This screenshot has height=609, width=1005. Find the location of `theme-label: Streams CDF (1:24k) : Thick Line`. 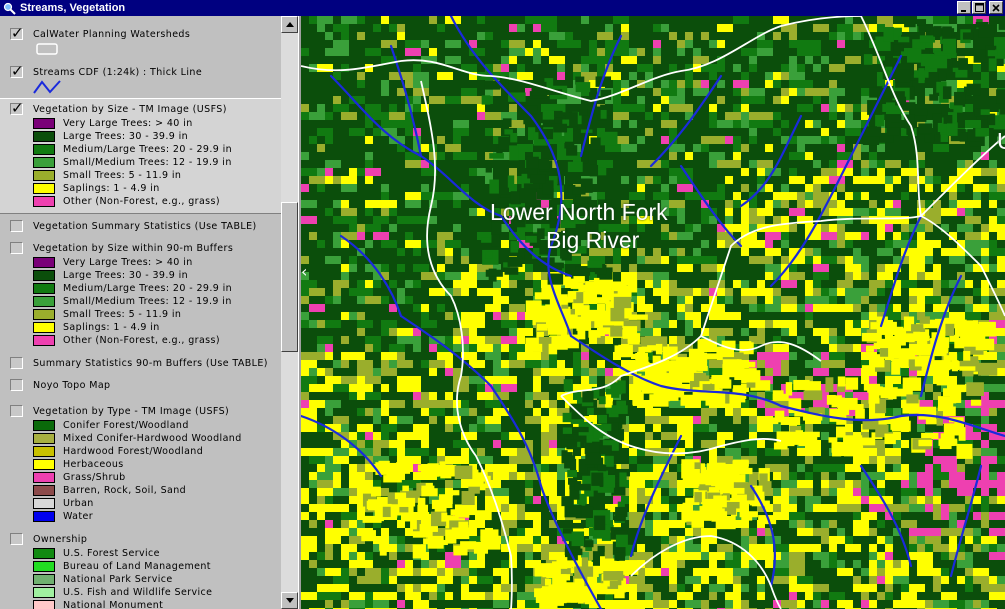

theme-label: Streams CDF (1:24k) : Thick Line is located at coordinates (118, 72).